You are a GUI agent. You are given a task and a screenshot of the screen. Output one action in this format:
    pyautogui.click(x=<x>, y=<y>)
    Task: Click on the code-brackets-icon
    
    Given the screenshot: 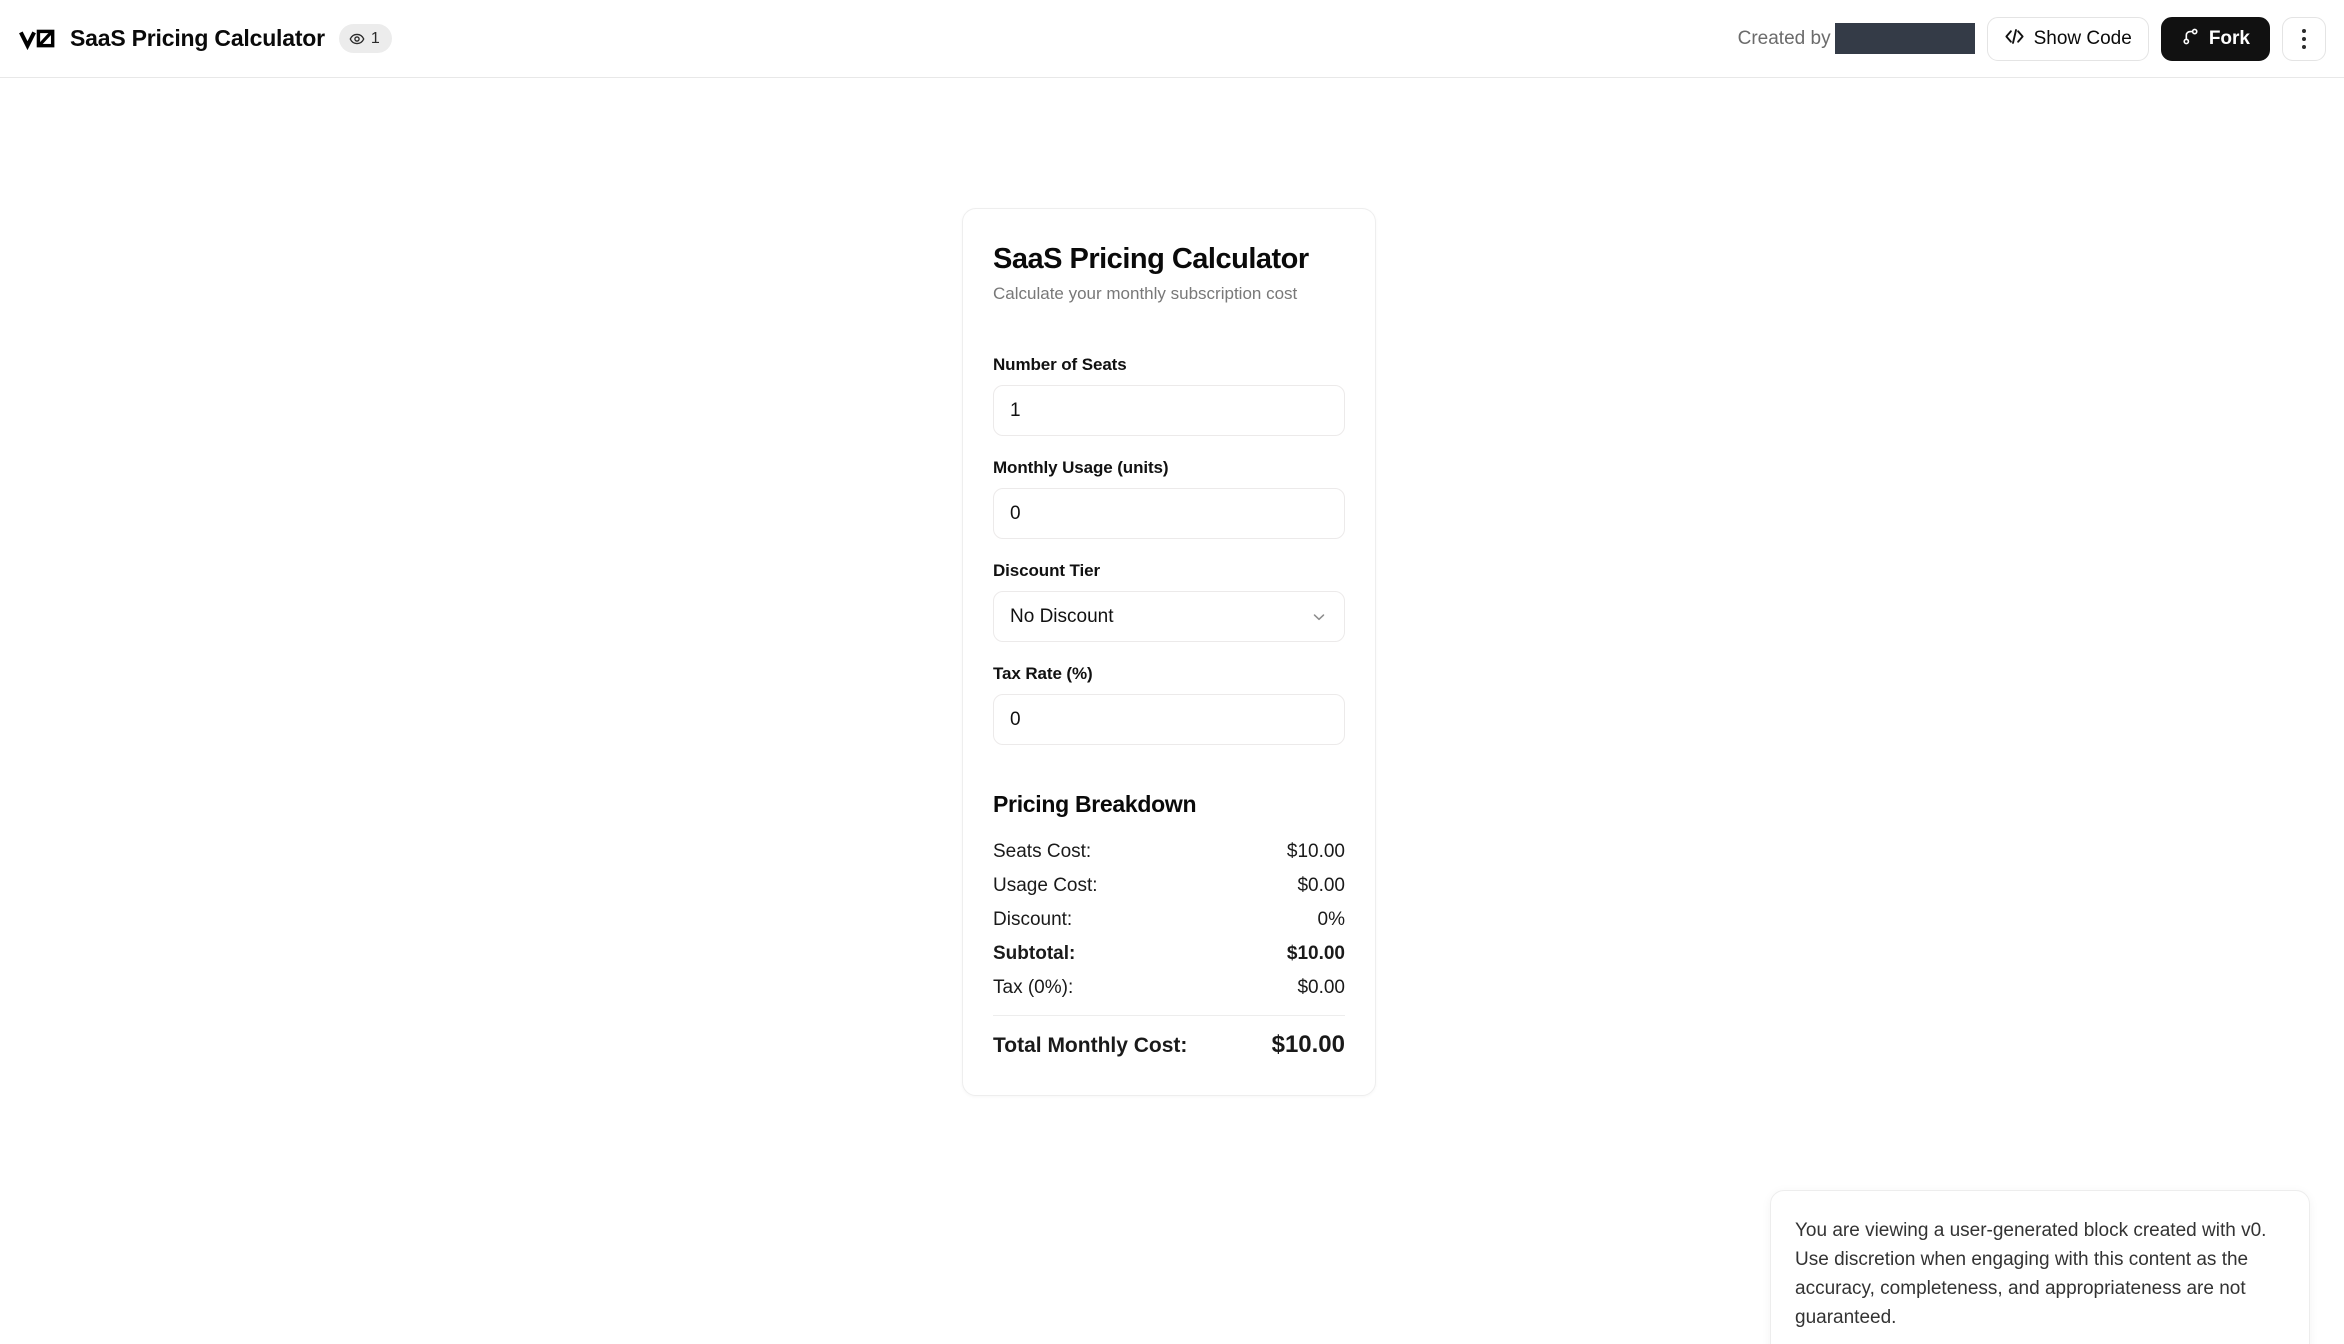 What is the action you would take?
    pyautogui.click(x=2014, y=38)
    